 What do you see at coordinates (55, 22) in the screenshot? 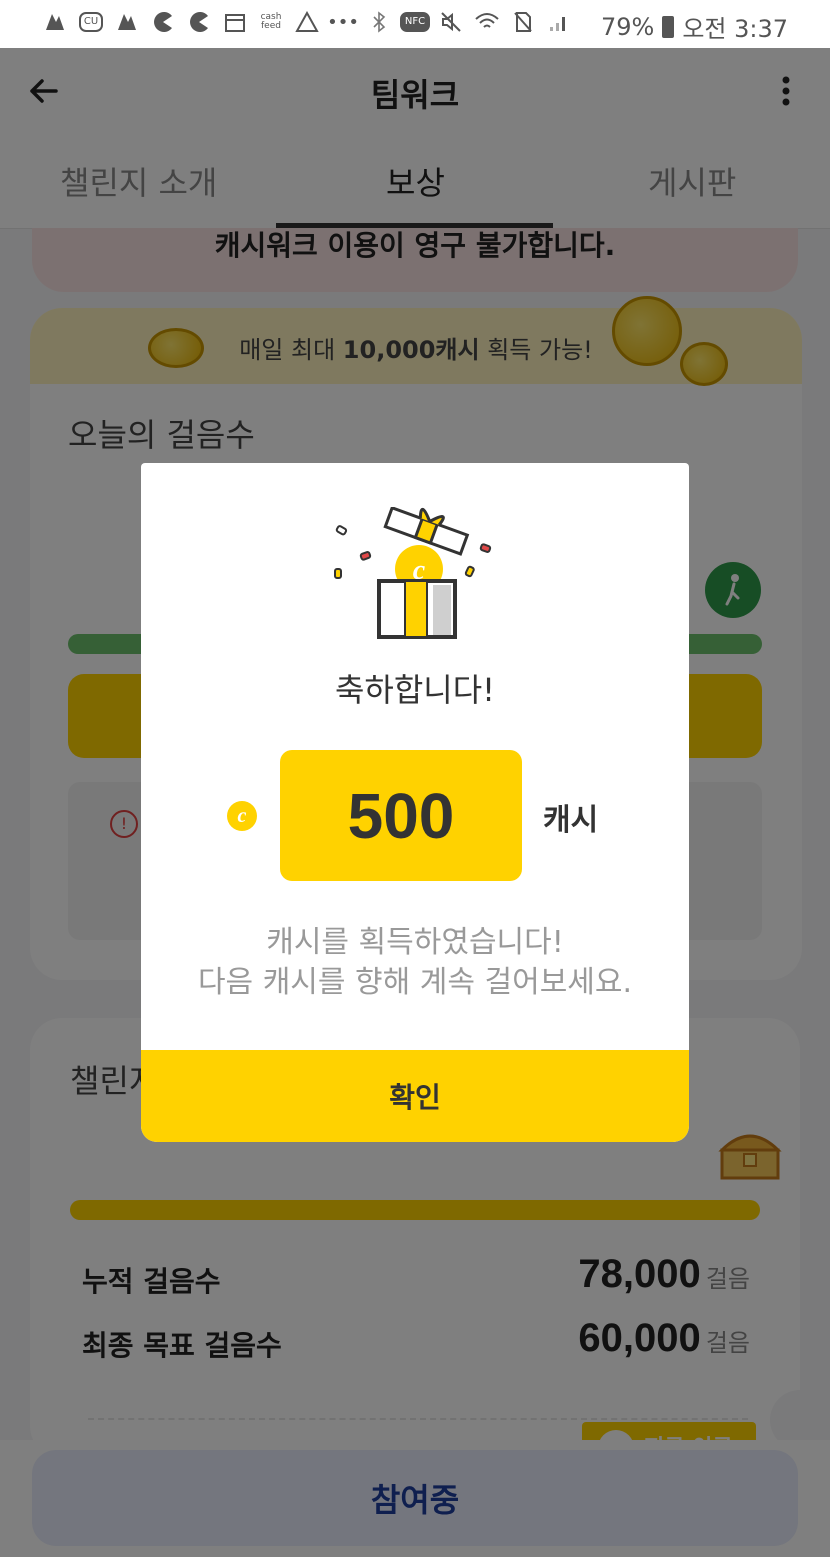
I see `cashwalk-icon` at bounding box center [55, 22].